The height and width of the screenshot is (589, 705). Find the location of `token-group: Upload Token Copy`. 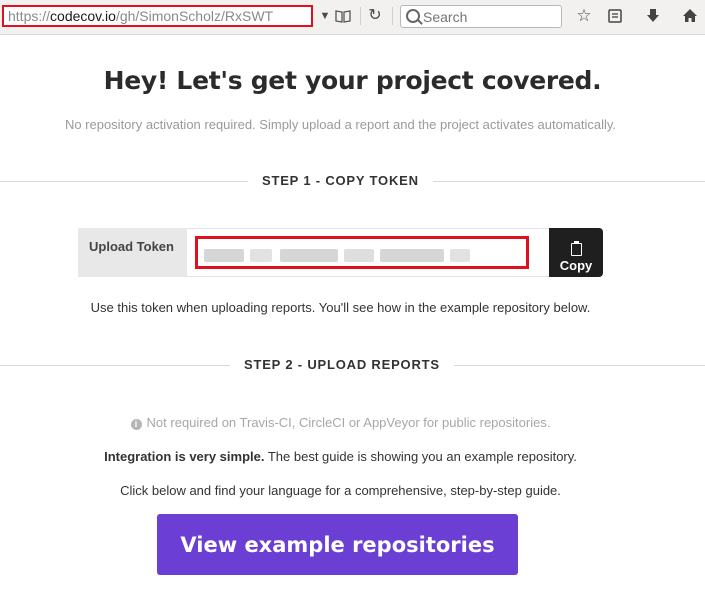

token-group: Upload Token Copy is located at coordinates (340, 252).